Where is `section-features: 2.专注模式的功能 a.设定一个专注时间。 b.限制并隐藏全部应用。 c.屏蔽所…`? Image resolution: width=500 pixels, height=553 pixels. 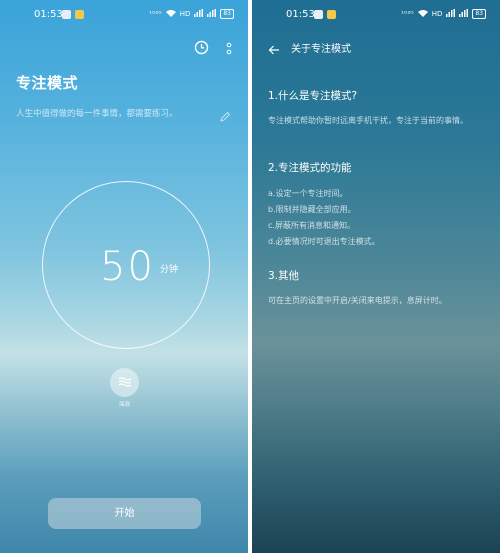 section-features: 2.专注模式的功能 a.设定一个专注时间。 b.限制并隐藏全部应用。 c.屏蔽所… is located at coordinates (378, 205).